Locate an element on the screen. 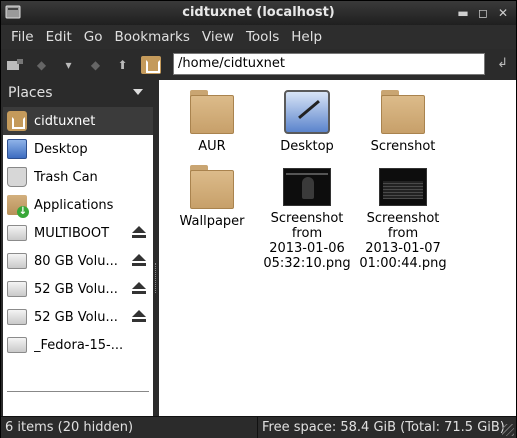  file-name: Desktop is located at coordinates (307, 146).